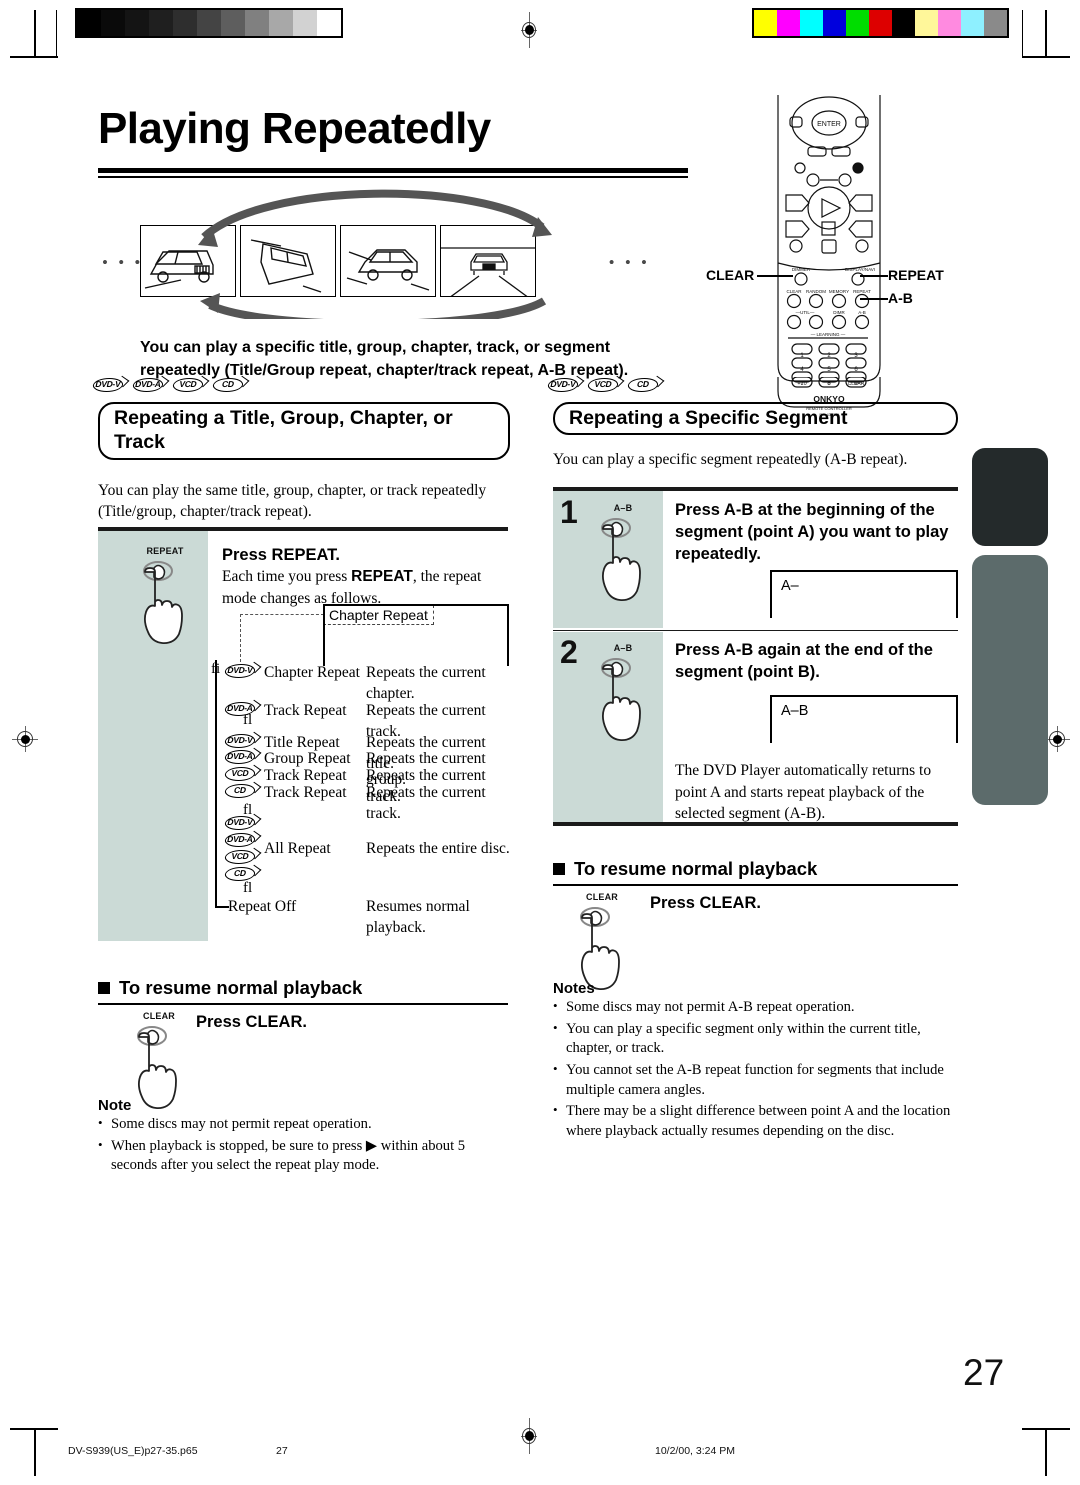  What do you see at coordinates (297, 848) in the screenshot?
I see `flow-row-label: All Repeat` at bounding box center [297, 848].